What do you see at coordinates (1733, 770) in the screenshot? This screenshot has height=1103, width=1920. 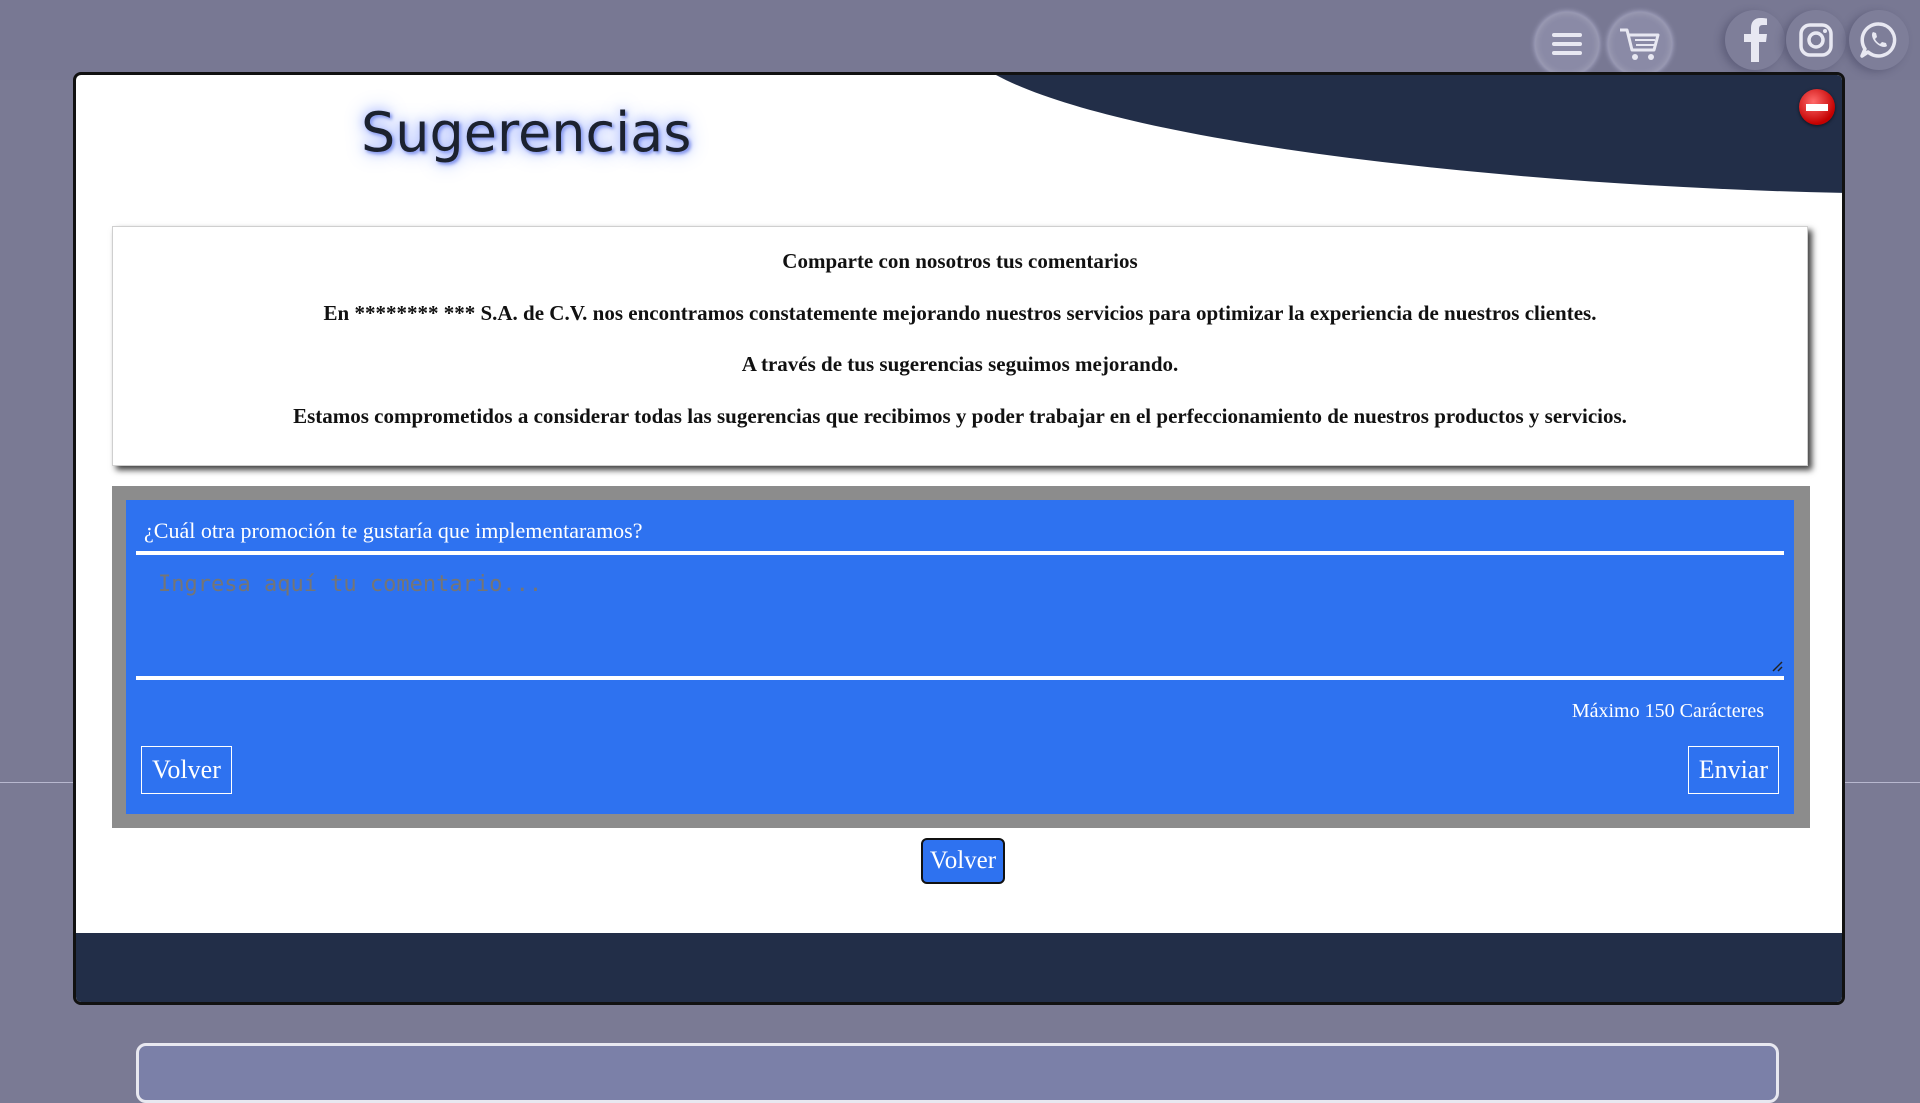 I see `send-button: Enviar` at bounding box center [1733, 770].